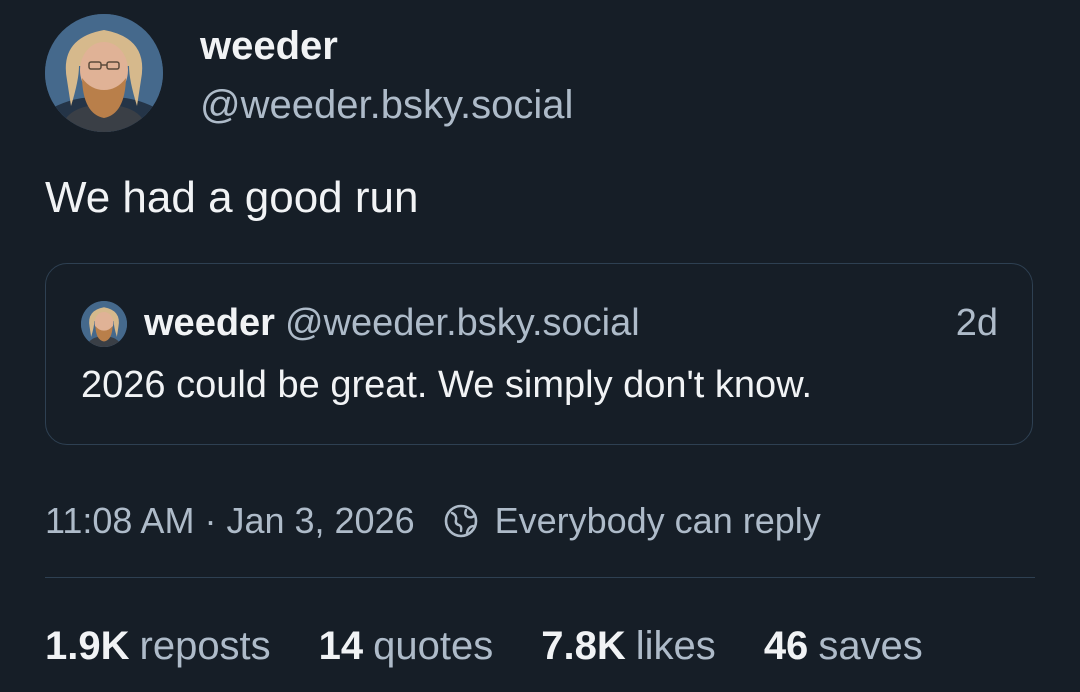  What do you see at coordinates (87, 646) in the screenshot?
I see `reposts-count: 1.9K` at bounding box center [87, 646].